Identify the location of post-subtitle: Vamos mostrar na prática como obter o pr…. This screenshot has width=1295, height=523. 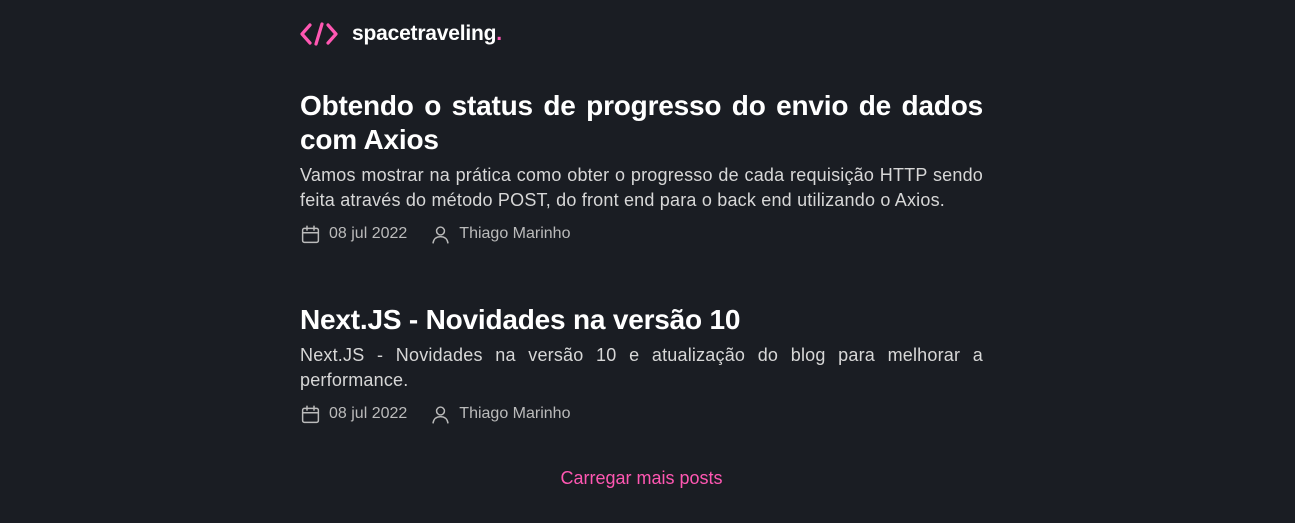
(641, 187).